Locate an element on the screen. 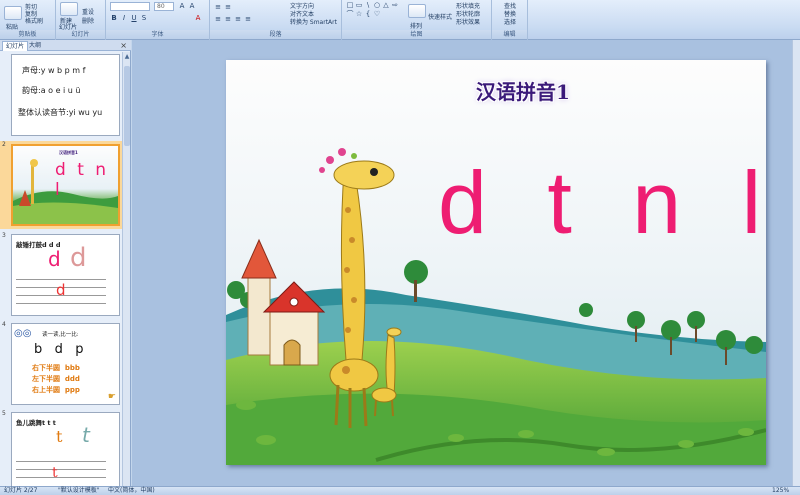 This screenshot has height=495, width=800. slide-scrollbar is located at coordinates (796, 263).